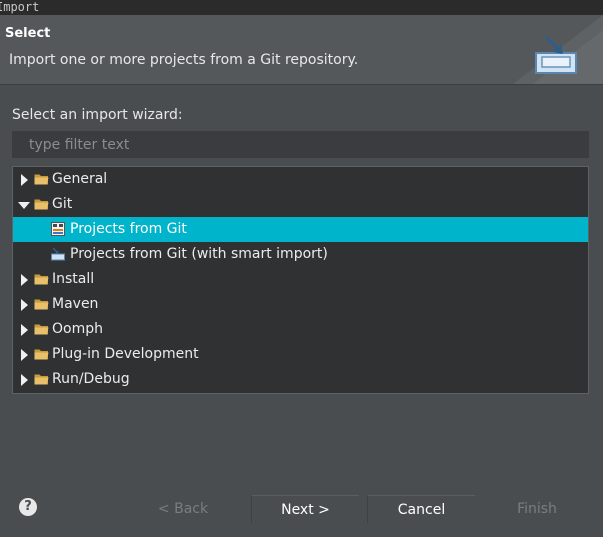 Image resolution: width=603 pixels, height=537 pixels. What do you see at coordinates (300, 144) in the screenshot?
I see `filter-input` at bounding box center [300, 144].